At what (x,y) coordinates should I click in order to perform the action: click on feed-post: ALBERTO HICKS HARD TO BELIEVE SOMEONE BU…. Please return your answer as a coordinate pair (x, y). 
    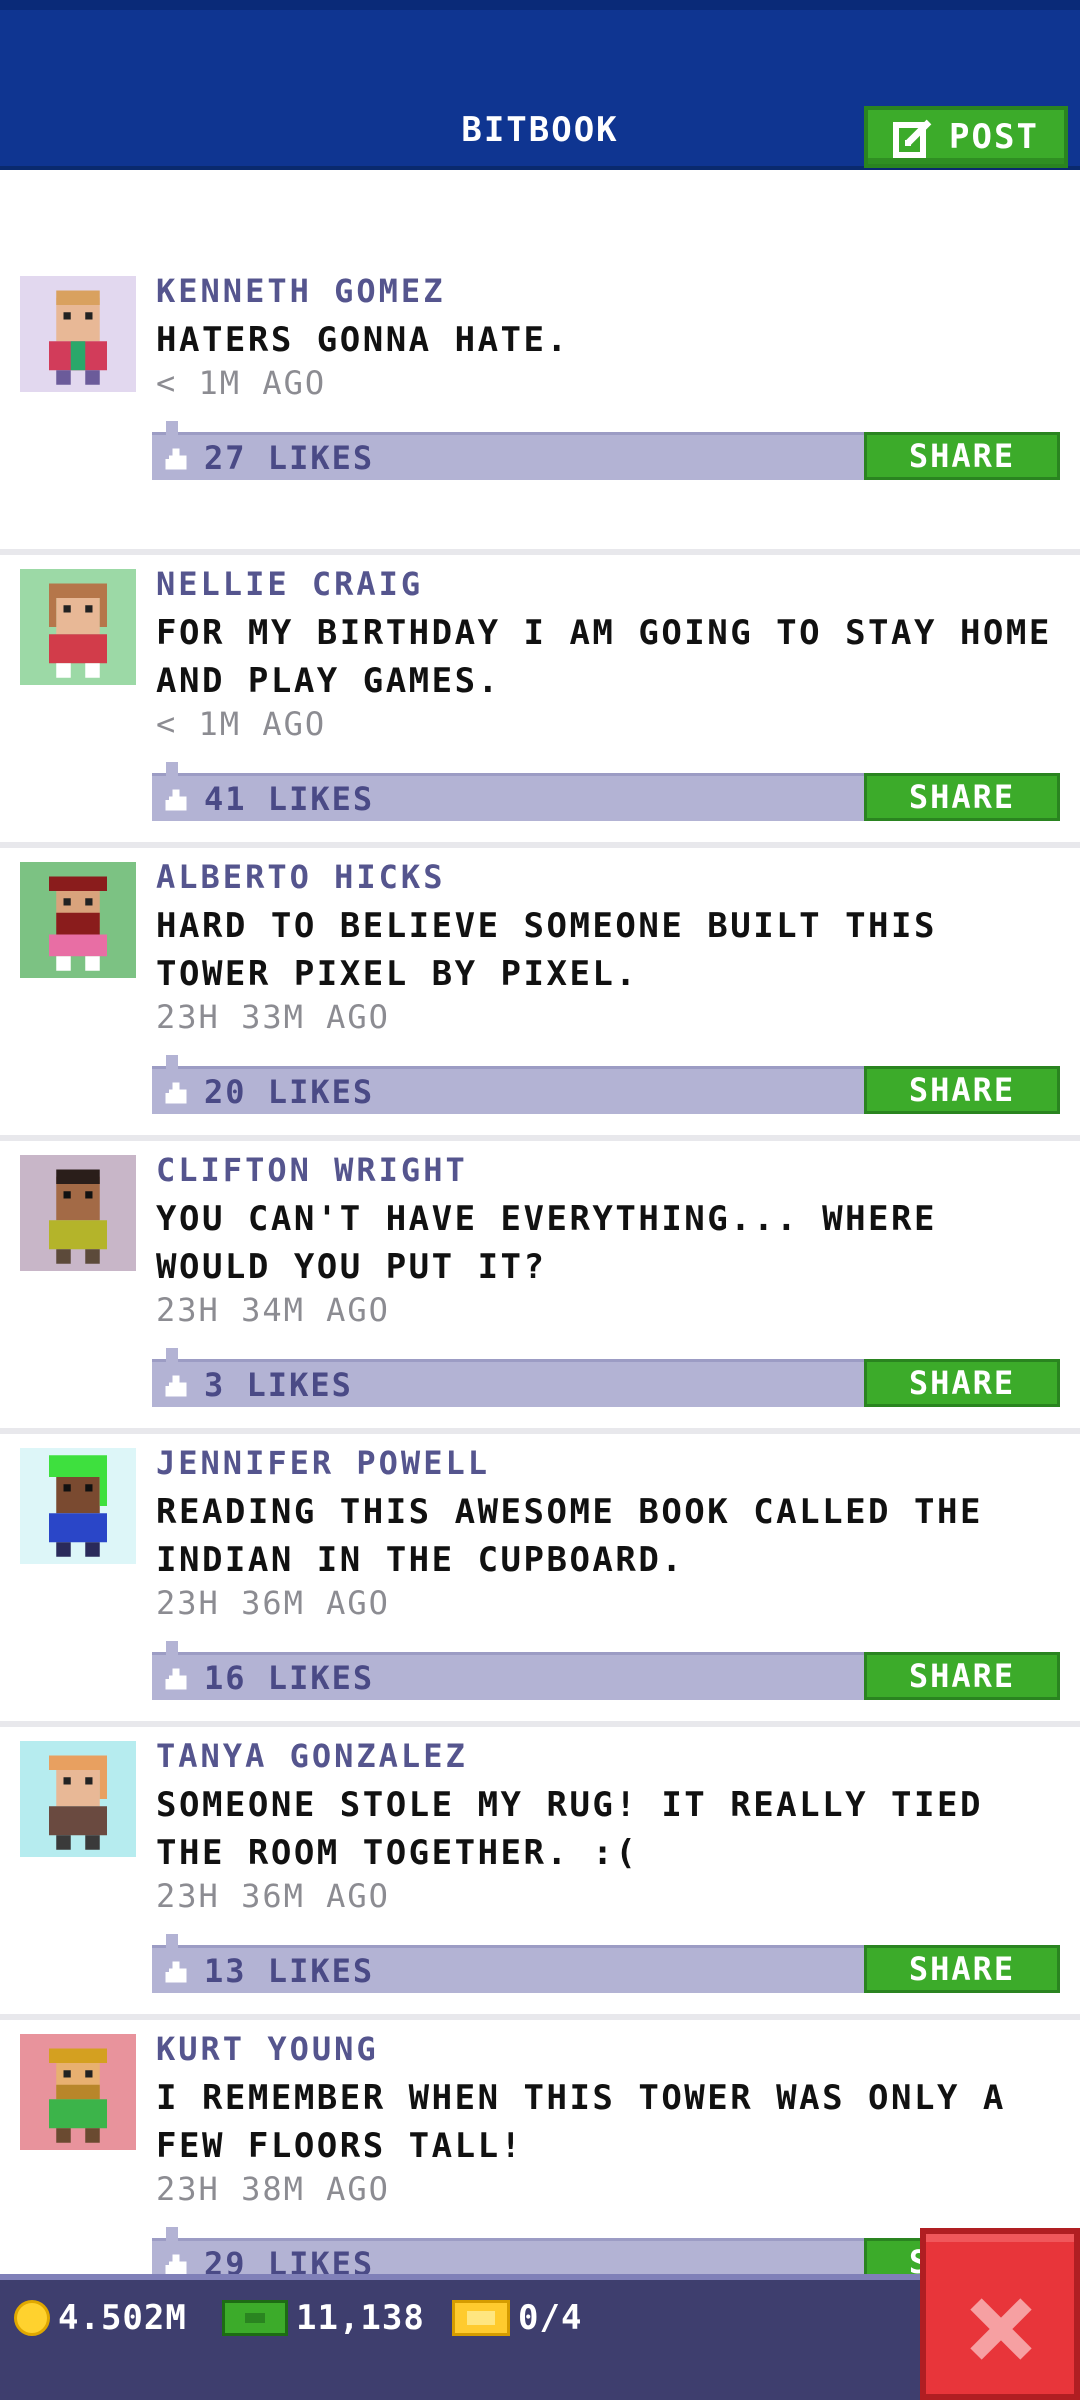
    Looking at the image, I should click on (540, 994).